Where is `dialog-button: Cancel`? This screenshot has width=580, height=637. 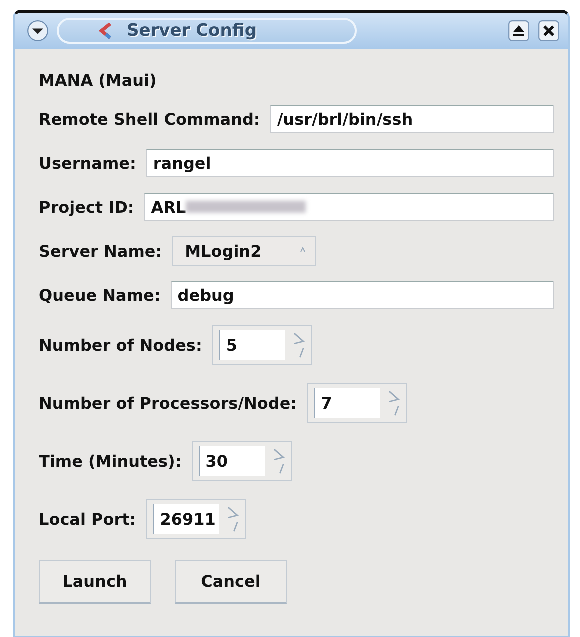 dialog-button: Cancel is located at coordinates (231, 582).